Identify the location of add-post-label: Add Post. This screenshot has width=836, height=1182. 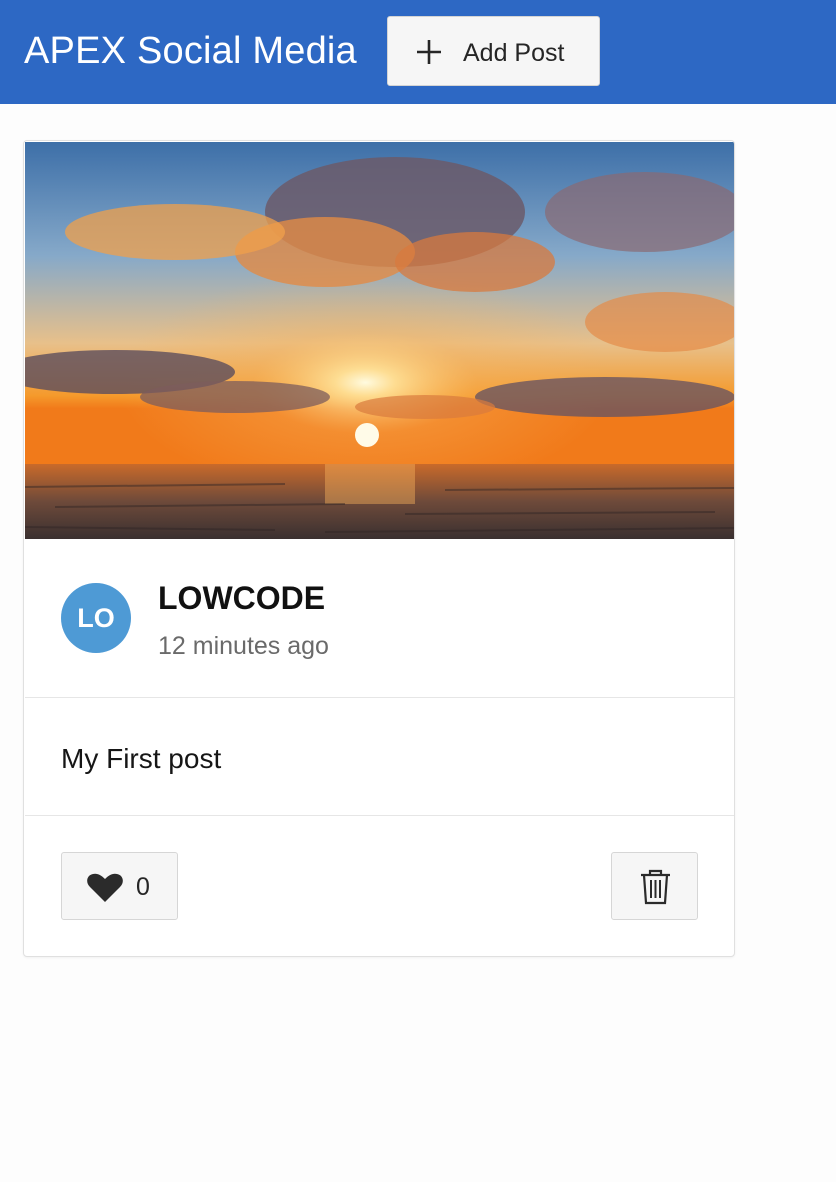
(514, 53).